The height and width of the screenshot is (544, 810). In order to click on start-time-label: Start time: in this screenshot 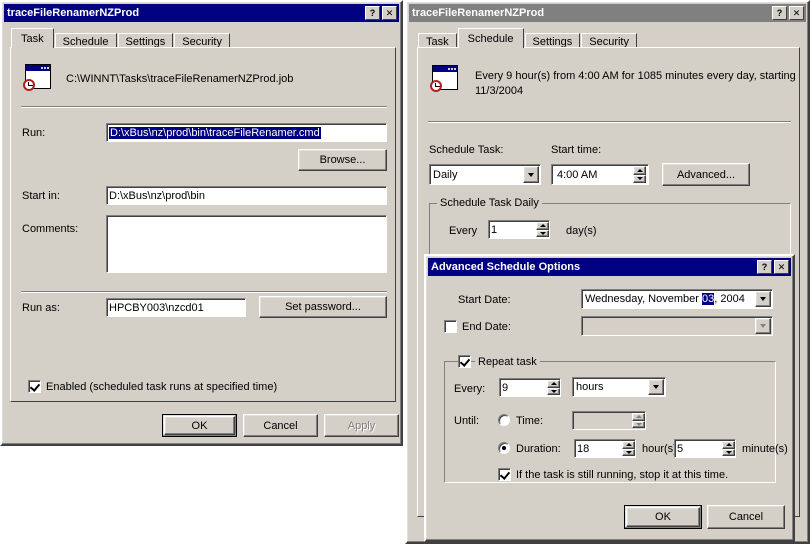, I will do `click(576, 150)`.